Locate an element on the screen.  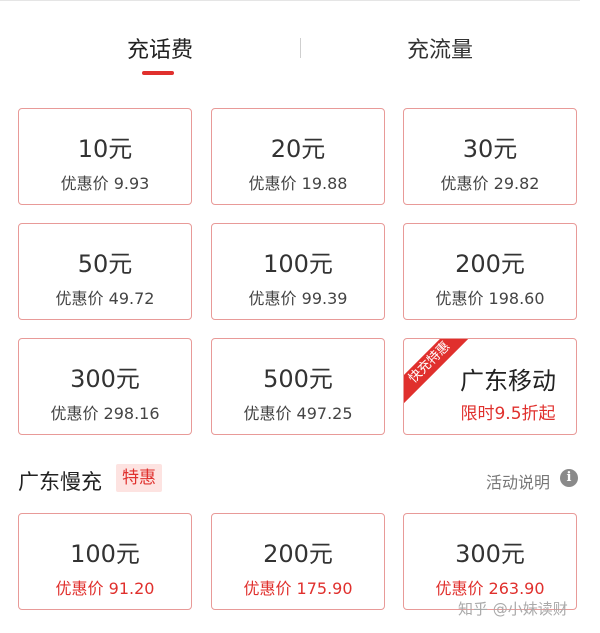
card-price: 优惠价 497.25 is located at coordinates (298, 413).